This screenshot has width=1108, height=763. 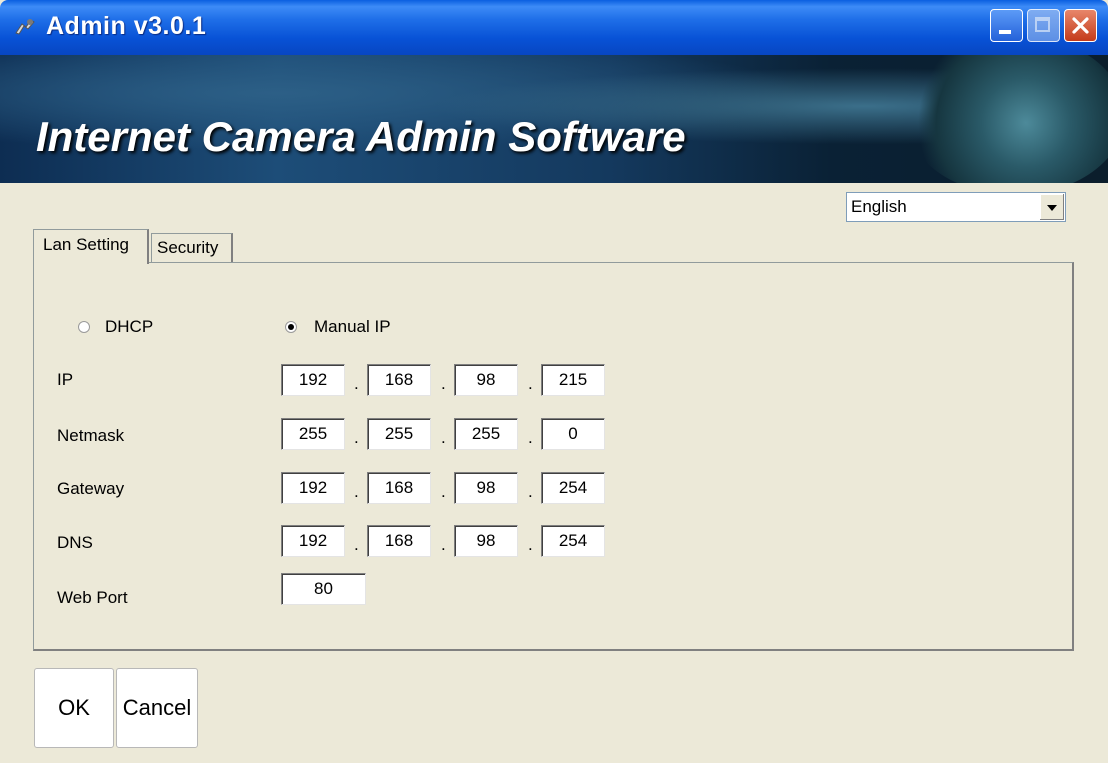 What do you see at coordinates (573, 541) in the screenshot?
I see `dns-octet-4: 254` at bounding box center [573, 541].